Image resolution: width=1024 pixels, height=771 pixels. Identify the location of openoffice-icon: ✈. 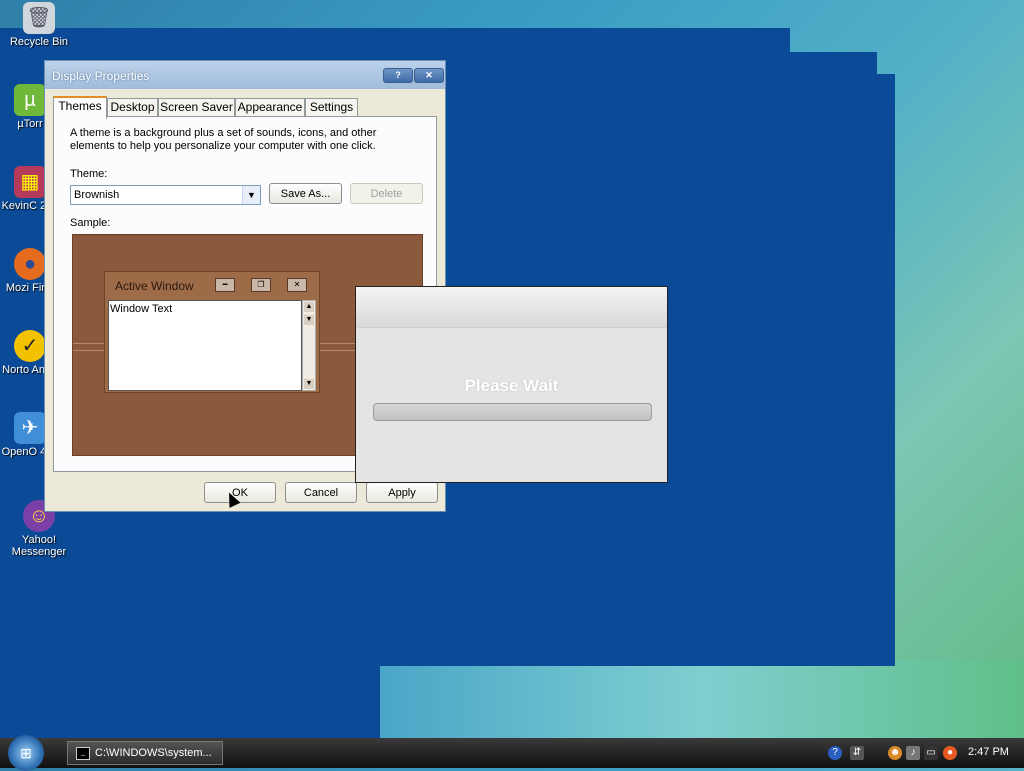
(30, 428).